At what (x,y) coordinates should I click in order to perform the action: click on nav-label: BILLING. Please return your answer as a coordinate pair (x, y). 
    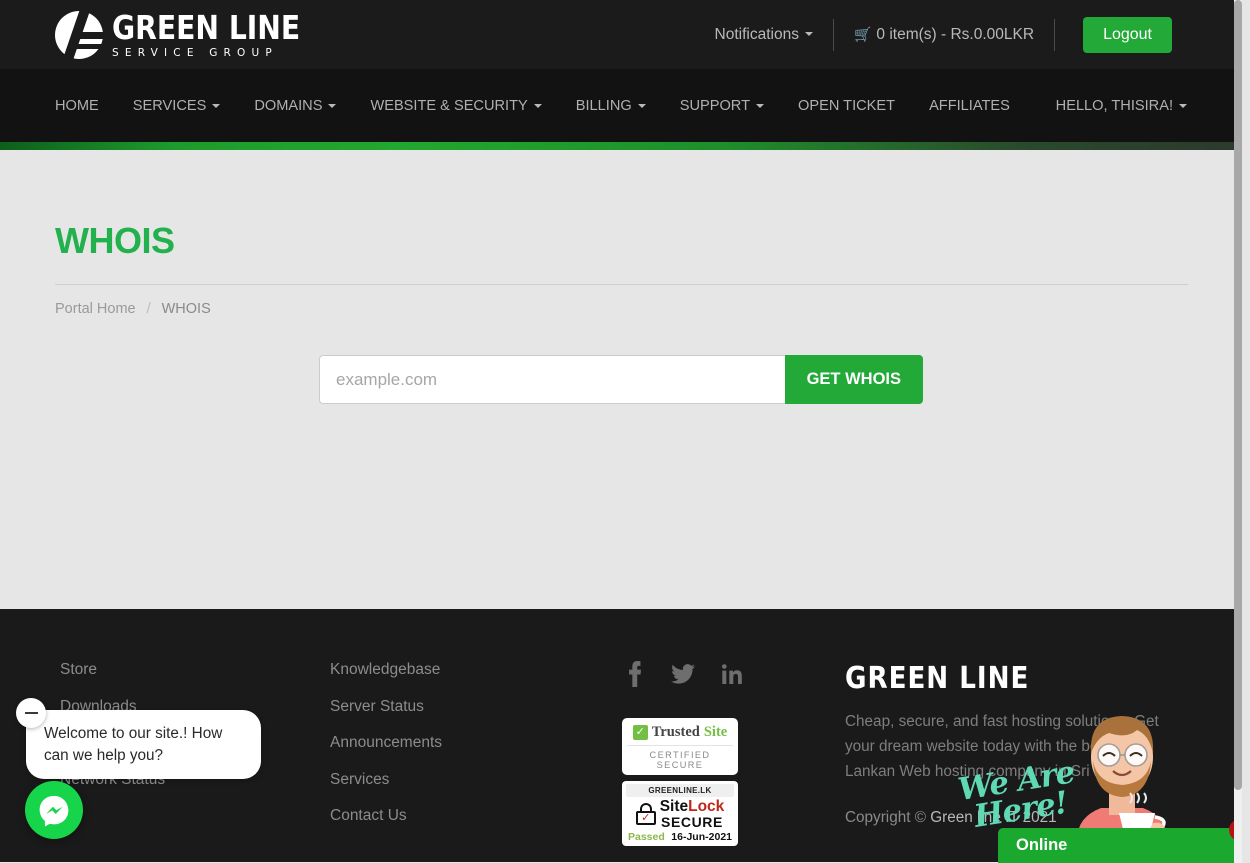
    Looking at the image, I should click on (603, 105).